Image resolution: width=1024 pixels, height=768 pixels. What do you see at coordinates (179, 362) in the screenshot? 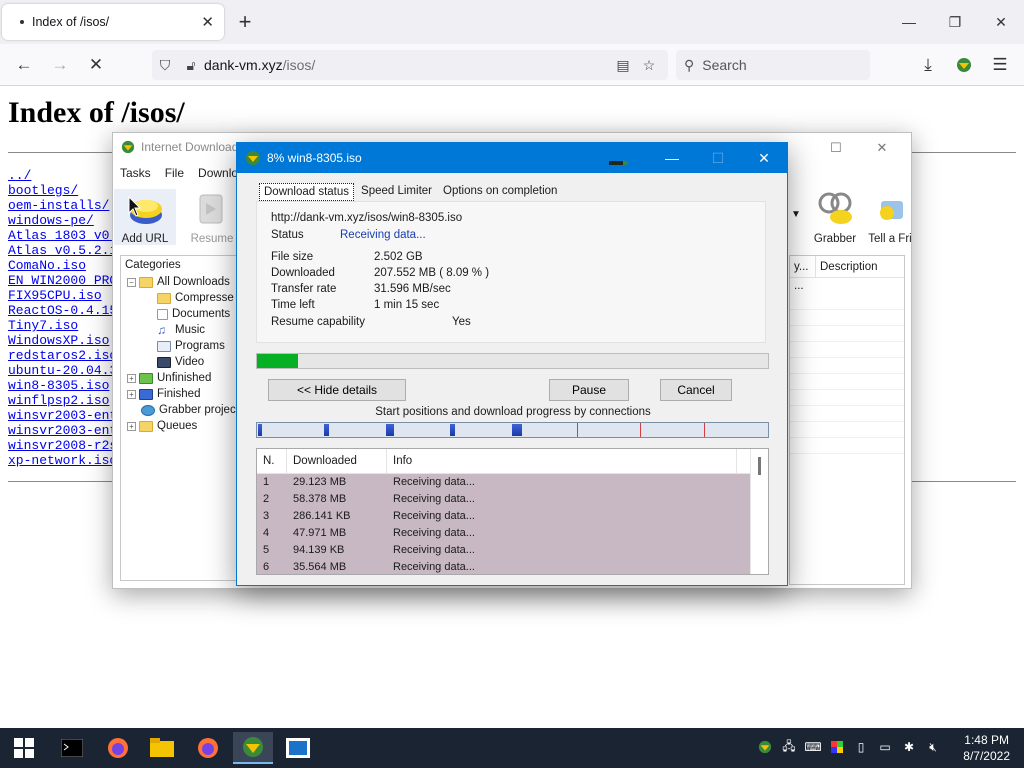
I see `tree-video: Video` at bounding box center [179, 362].